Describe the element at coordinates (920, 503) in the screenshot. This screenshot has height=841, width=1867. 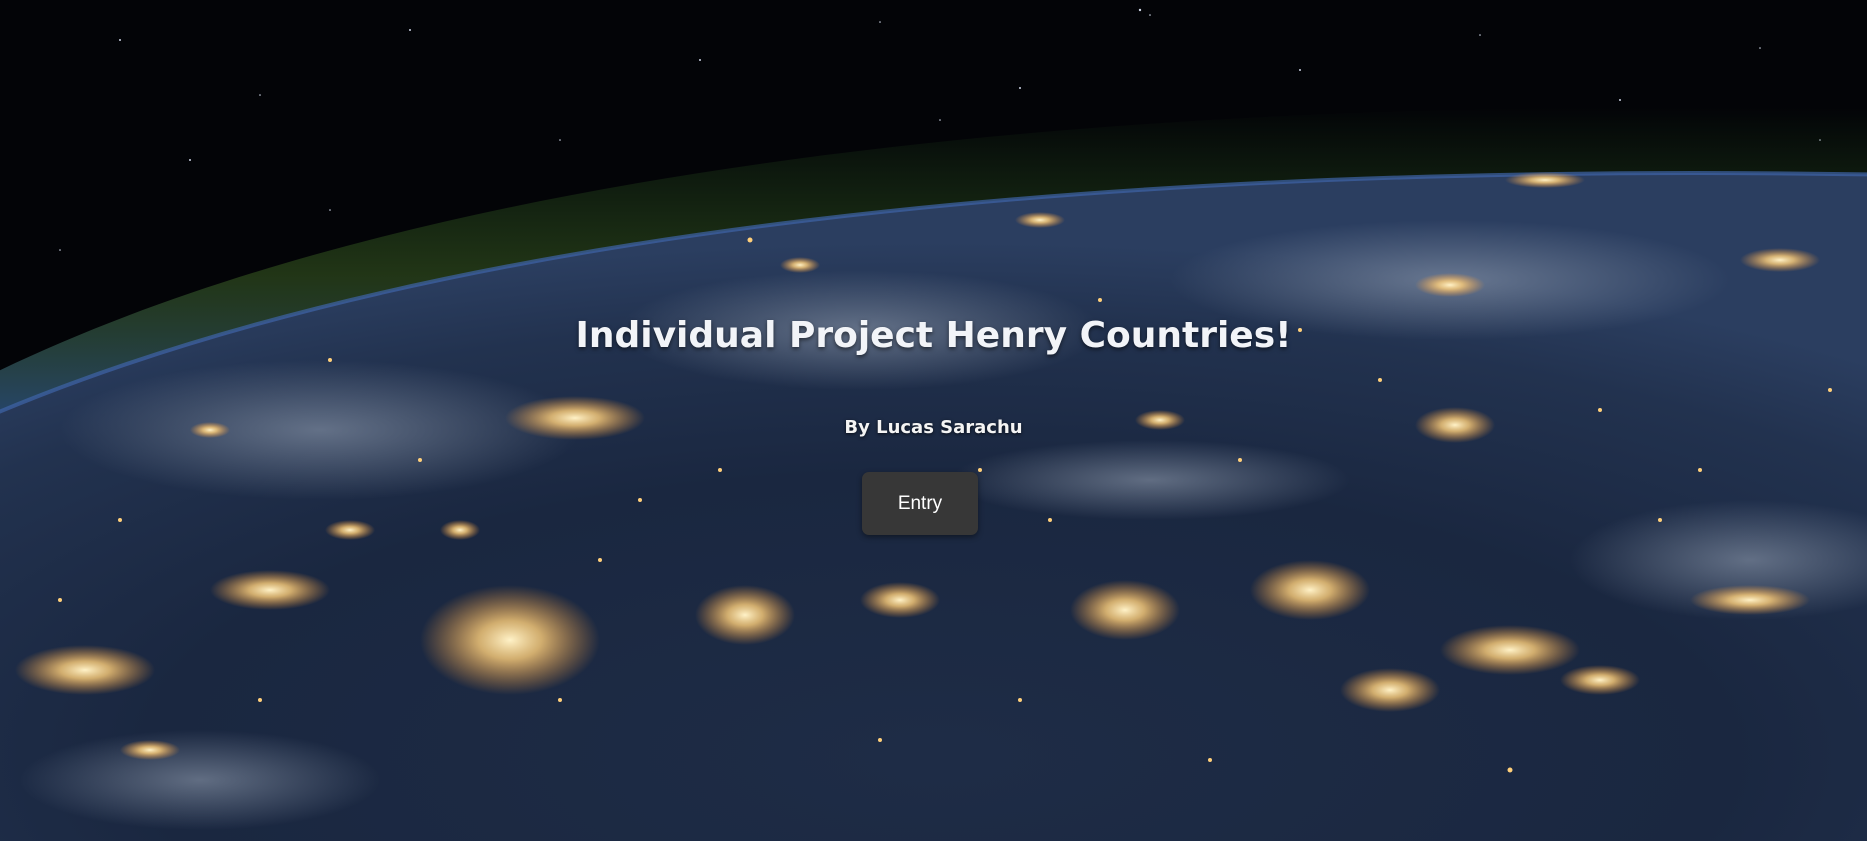
I see `entry-button: Entry` at that location.